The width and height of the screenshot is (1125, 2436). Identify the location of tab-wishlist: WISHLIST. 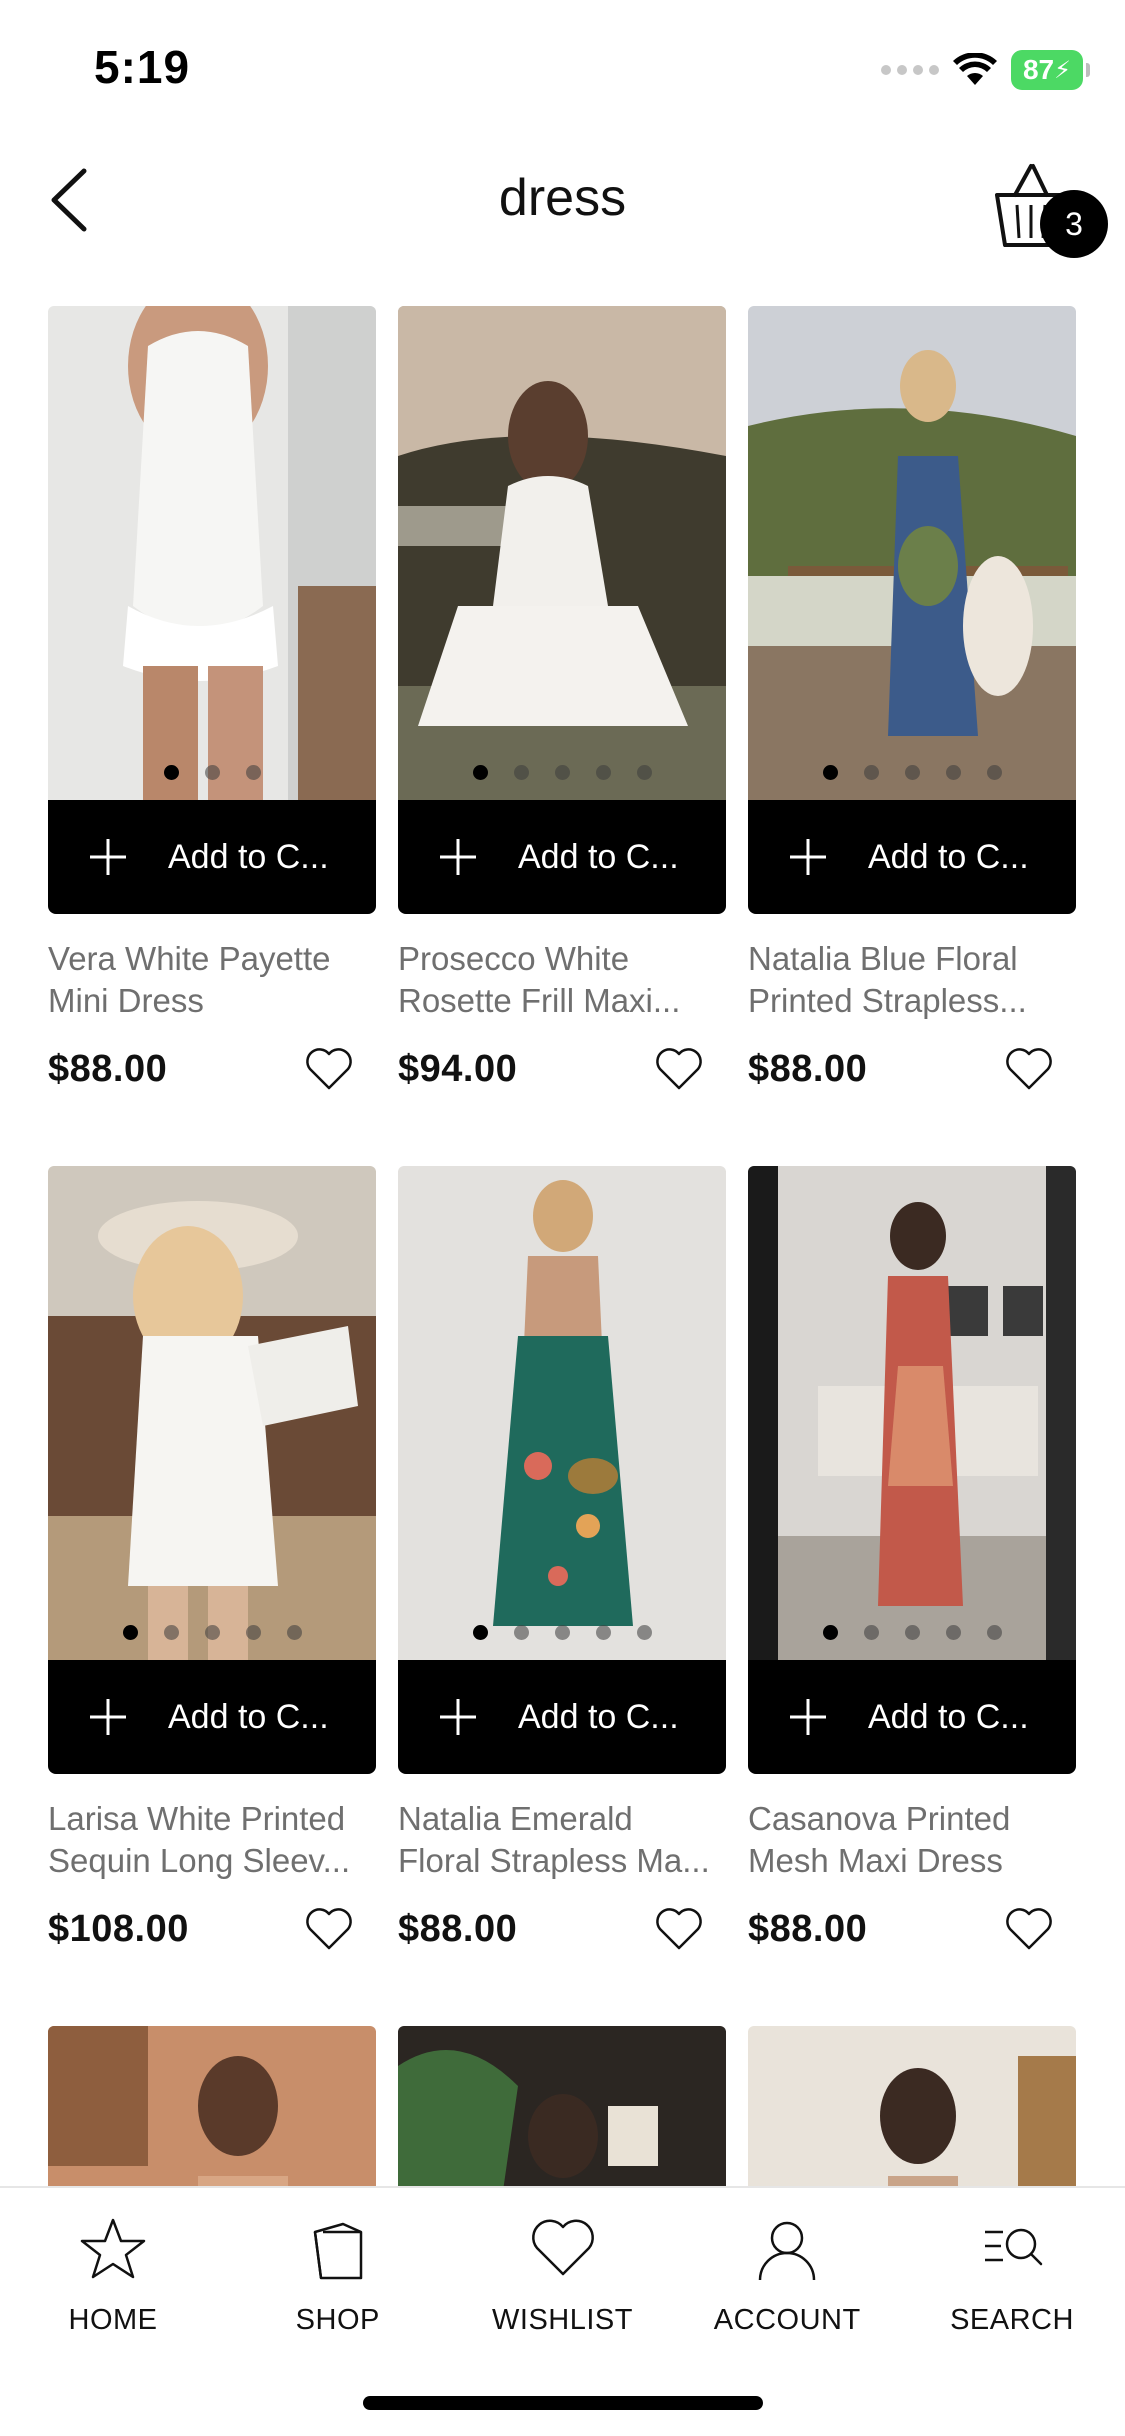
(563, 2262).